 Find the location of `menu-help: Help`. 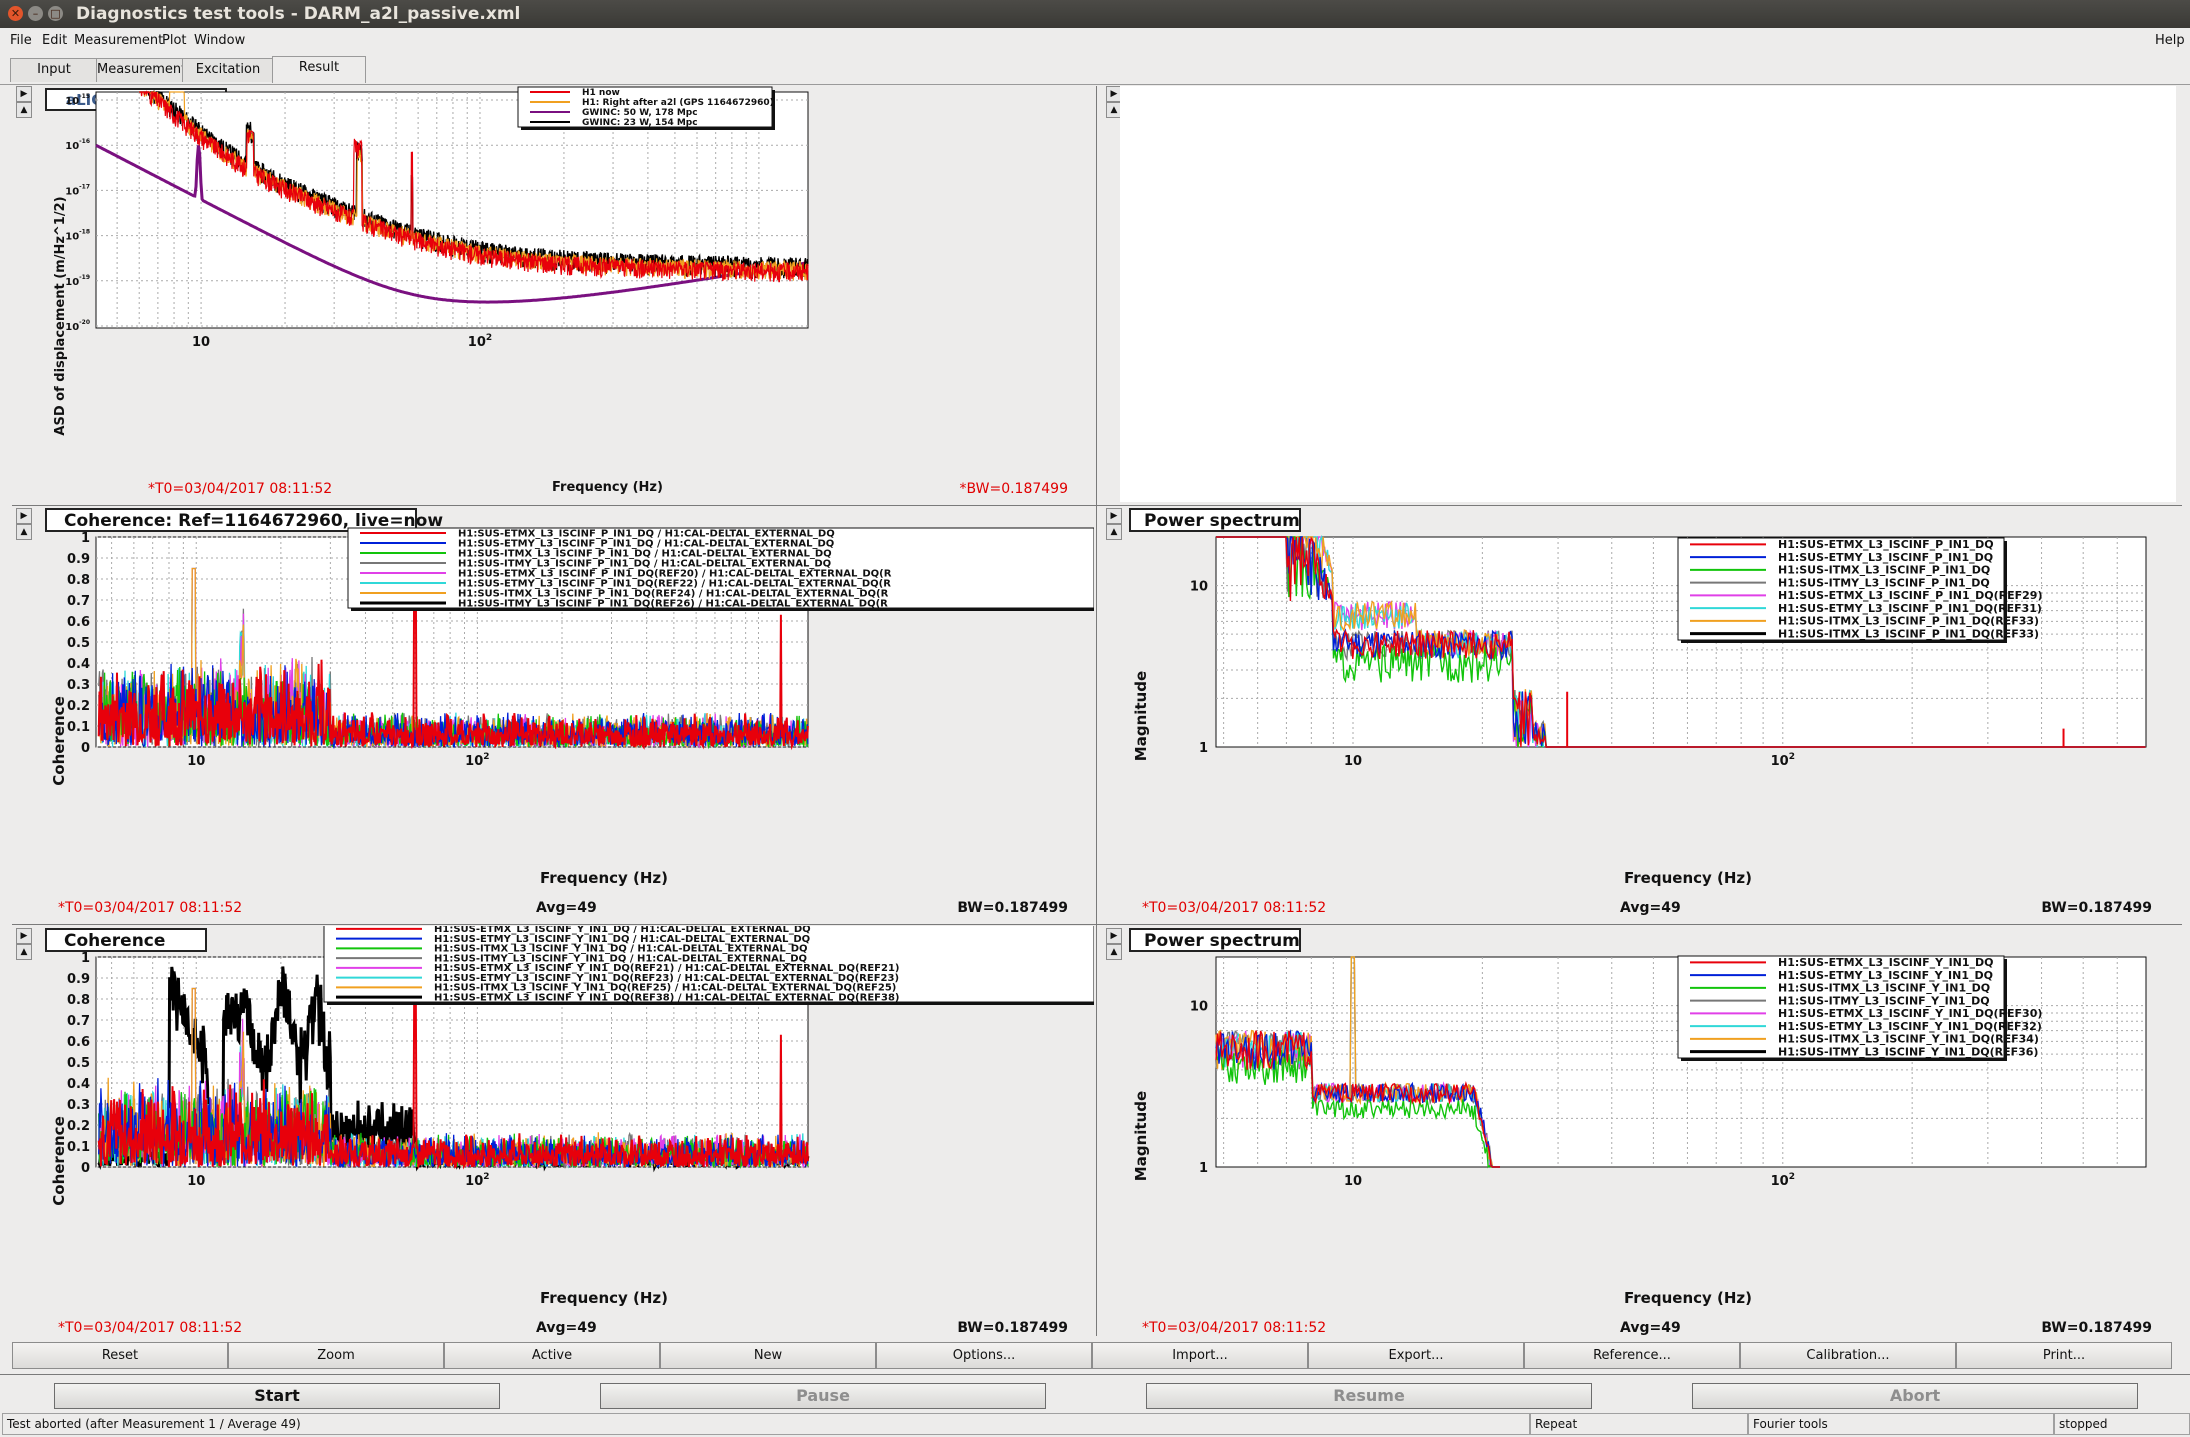

menu-help: Help is located at coordinates (2170, 40).